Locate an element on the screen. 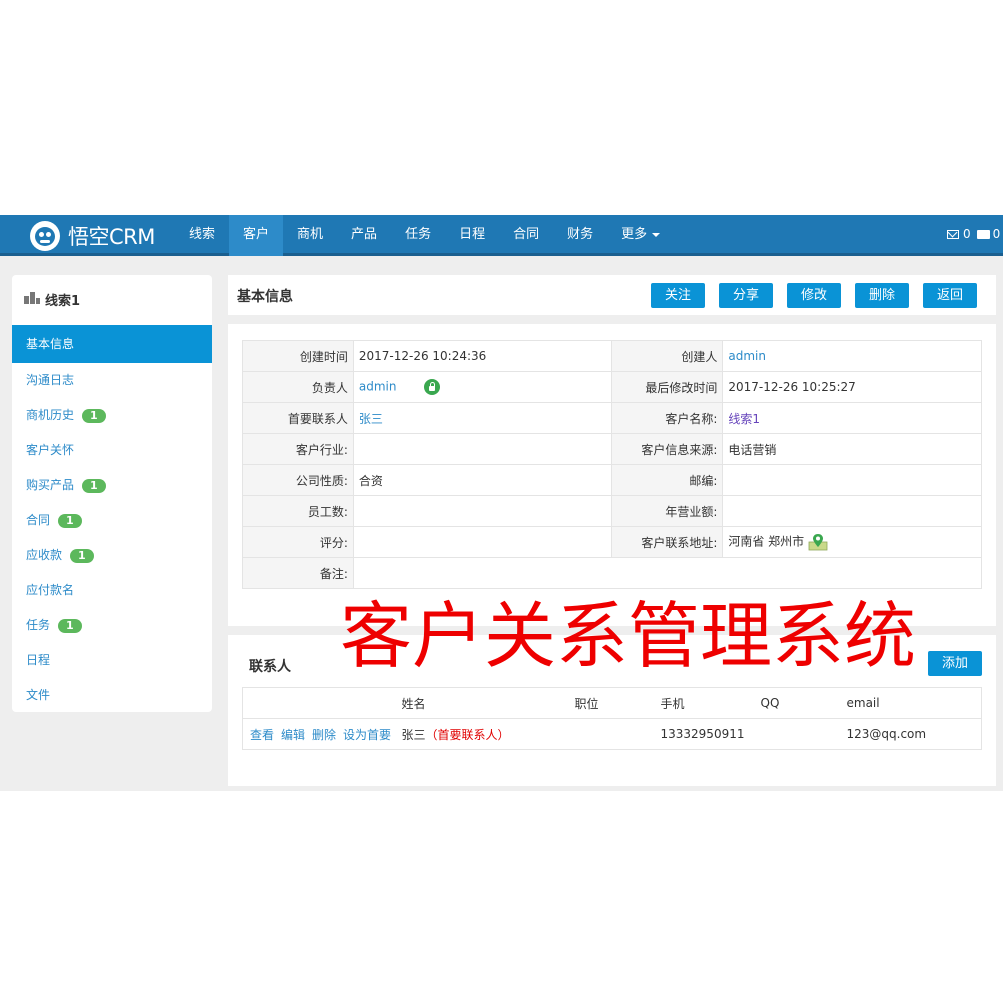  field-value-cell: 线索1 is located at coordinates (852, 418).